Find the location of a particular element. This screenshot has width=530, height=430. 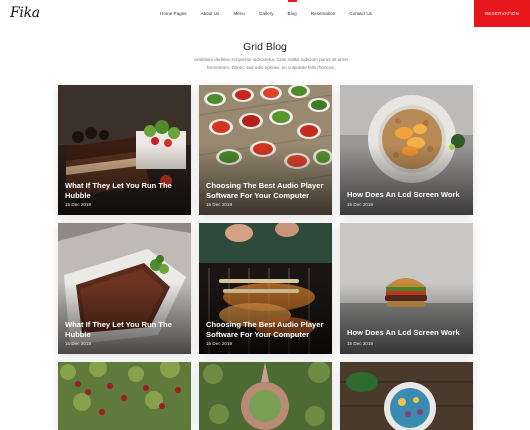

nav-item-gallery: Gallery is located at coordinates (266, 13).